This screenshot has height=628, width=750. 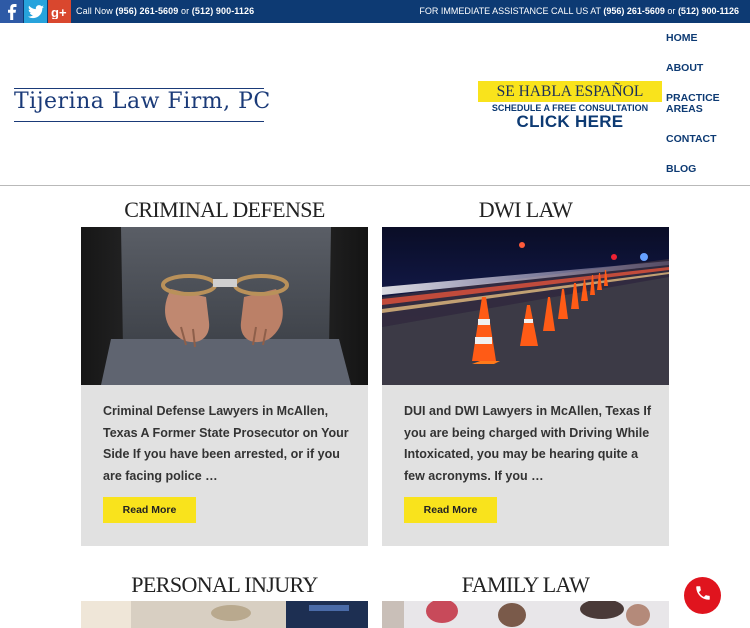 I want to click on phone-link-2: (512) 900-1126, so click(x=223, y=11).